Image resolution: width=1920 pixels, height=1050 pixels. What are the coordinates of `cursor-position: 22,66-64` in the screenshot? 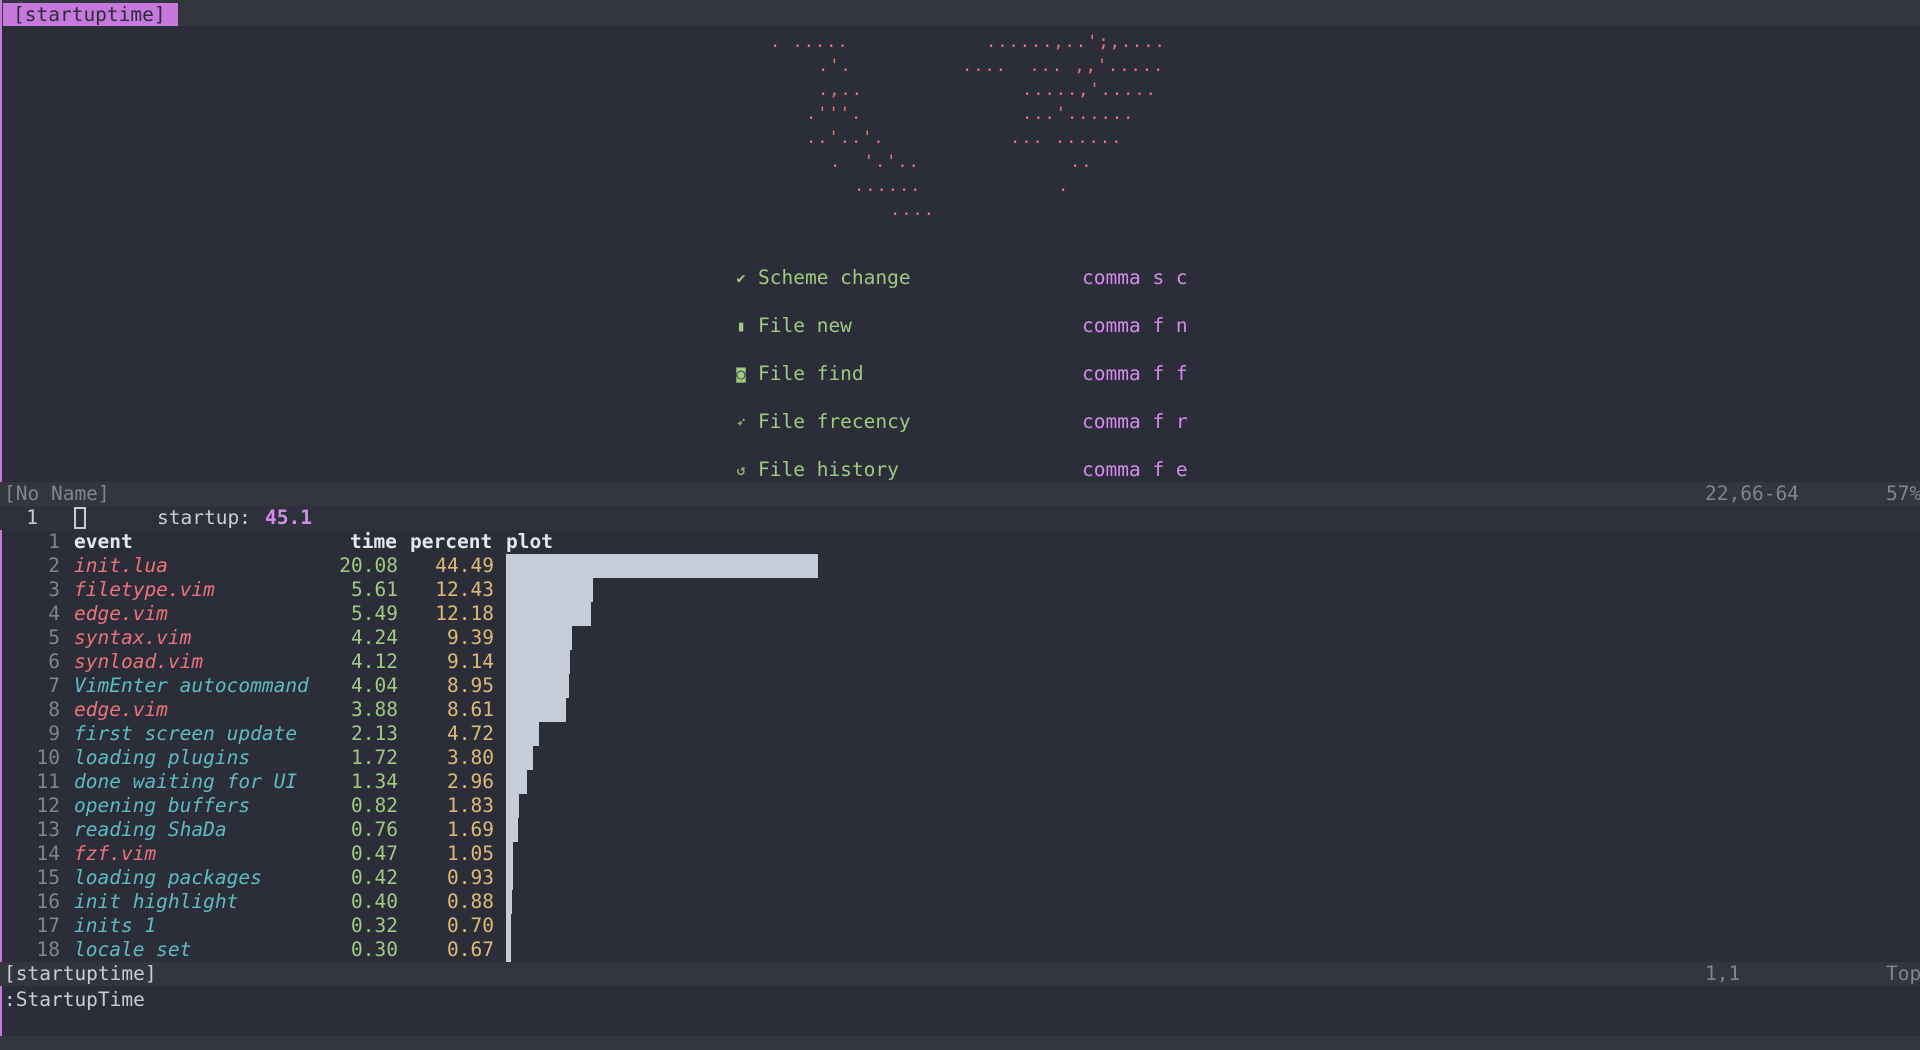 It's located at (1752, 493).